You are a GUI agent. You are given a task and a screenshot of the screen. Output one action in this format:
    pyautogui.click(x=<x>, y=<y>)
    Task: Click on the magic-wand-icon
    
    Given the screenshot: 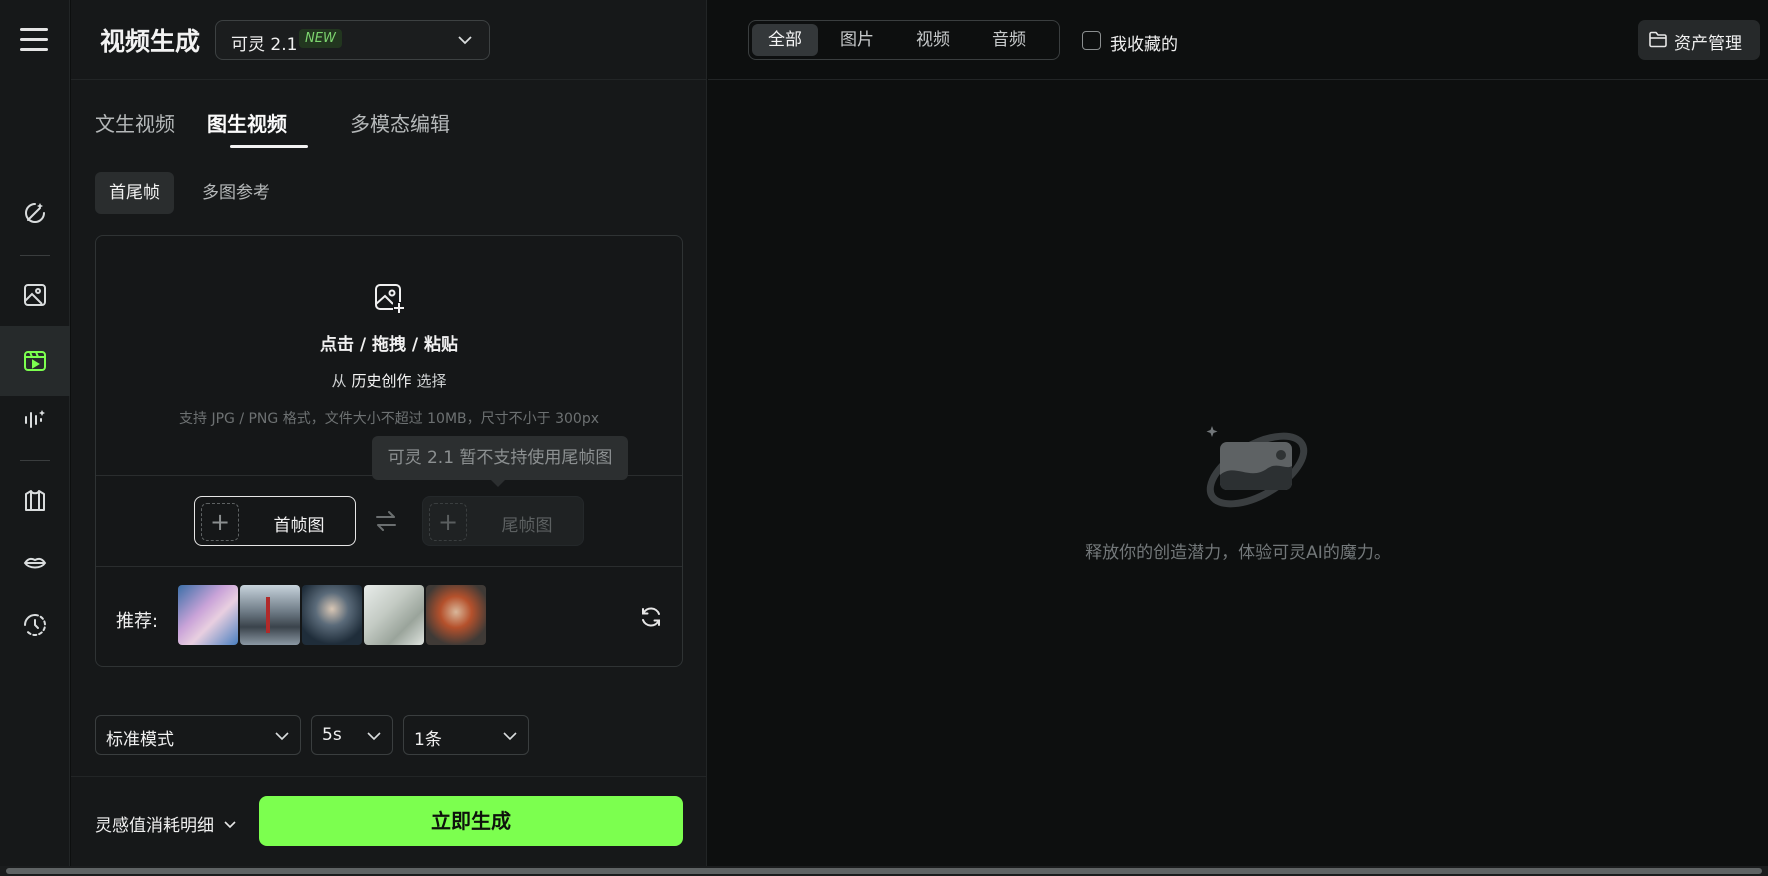 What is the action you would take?
    pyautogui.click(x=35, y=213)
    